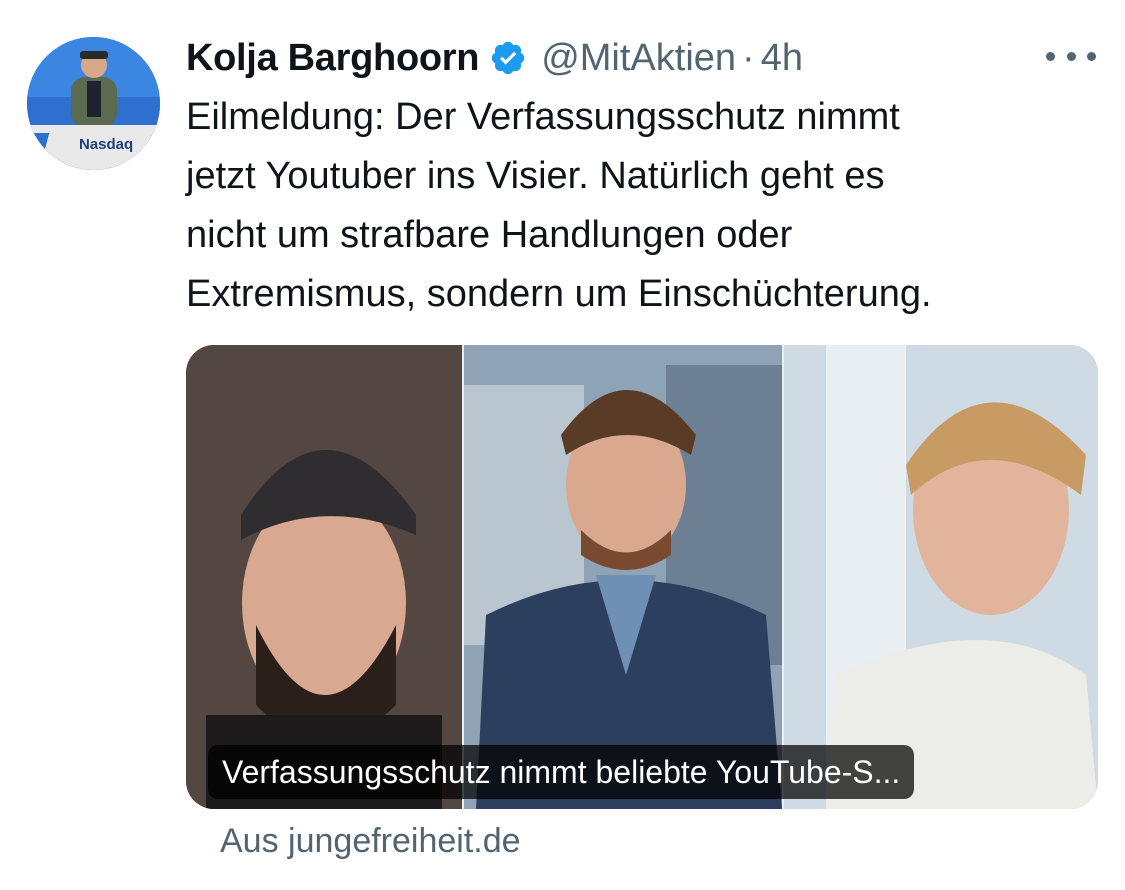  I want to click on tweet-header: Kolja Barghoorn @MitAktien · 4h, so click(494, 58).